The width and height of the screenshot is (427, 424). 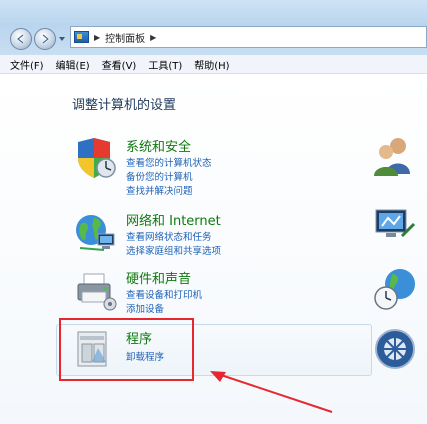 I want to click on recent-pages-dropdown-icon, so click(x=62, y=39).